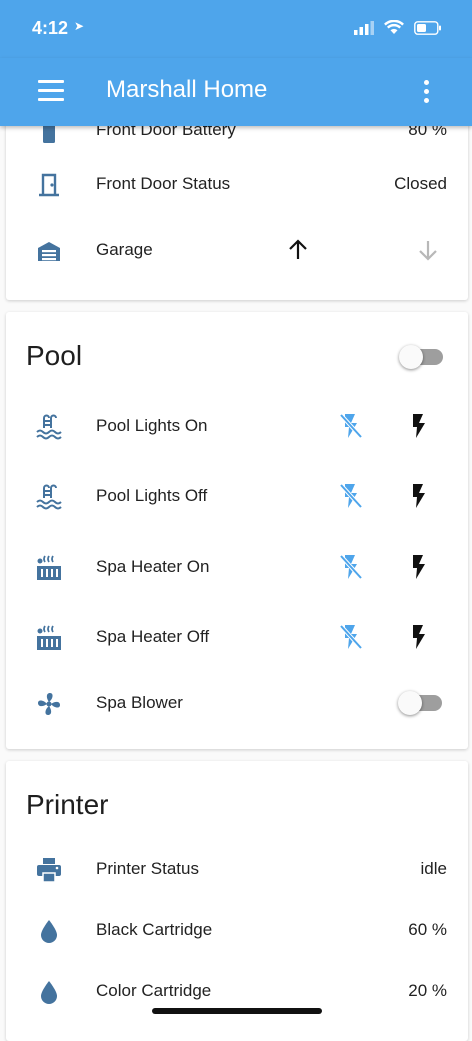 This screenshot has height=1041, width=472. What do you see at coordinates (152, 425) in the screenshot?
I see `row-label: Pool Lights On` at bounding box center [152, 425].